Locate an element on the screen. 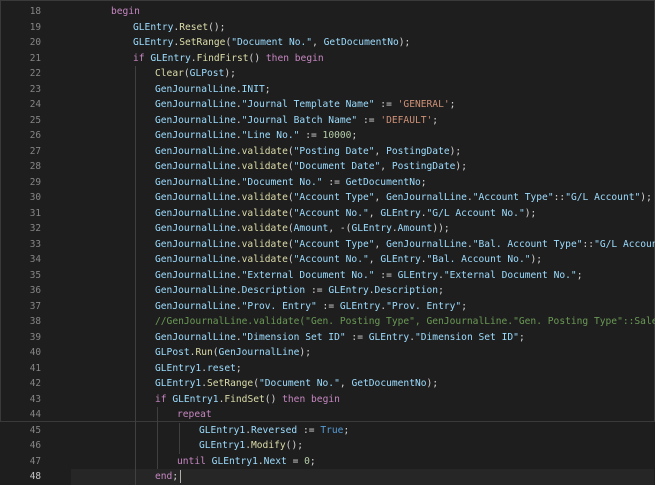 Image resolution: width=655 pixels, height=485 pixels. code-text: GLEntry1.reset; is located at coordinates (198, 368).